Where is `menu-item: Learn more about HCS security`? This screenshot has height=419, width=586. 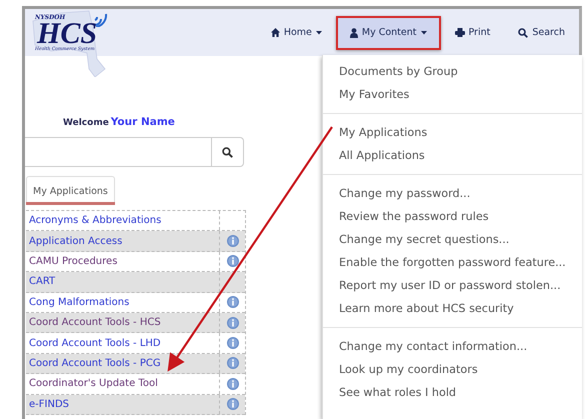
menu-item: Learn more about HCS security is located at coordinates (452, 308).